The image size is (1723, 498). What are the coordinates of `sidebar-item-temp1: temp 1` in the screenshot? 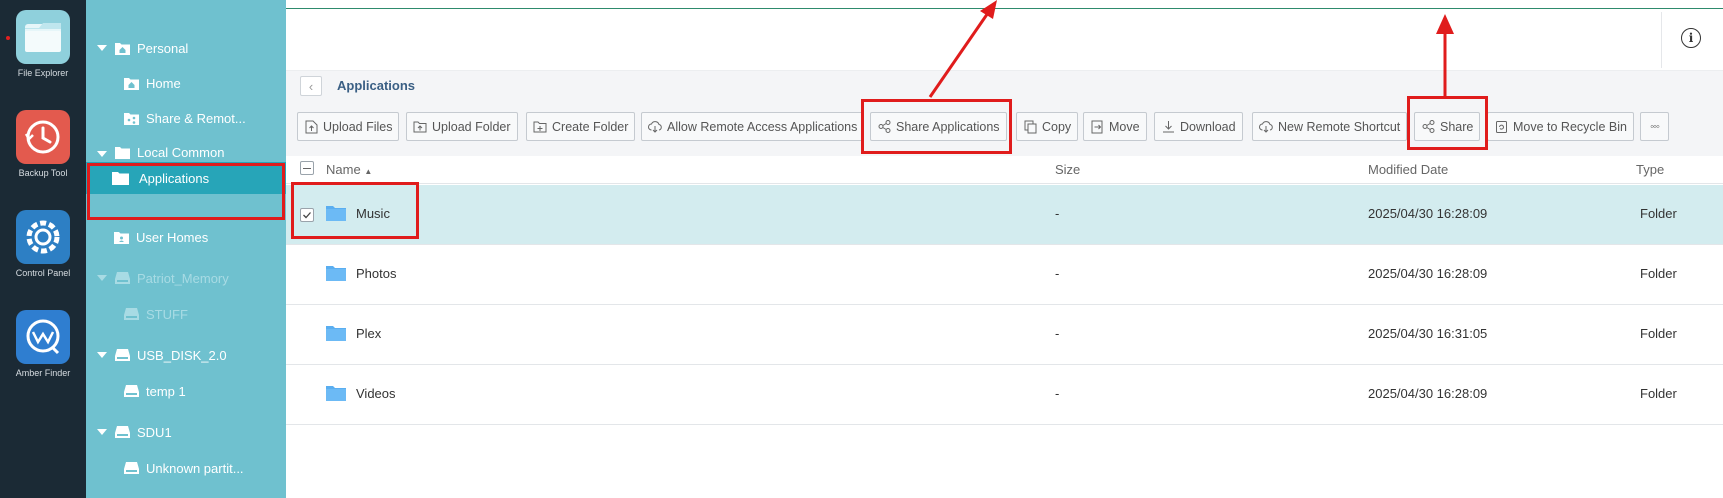 It's located at (186, 391).